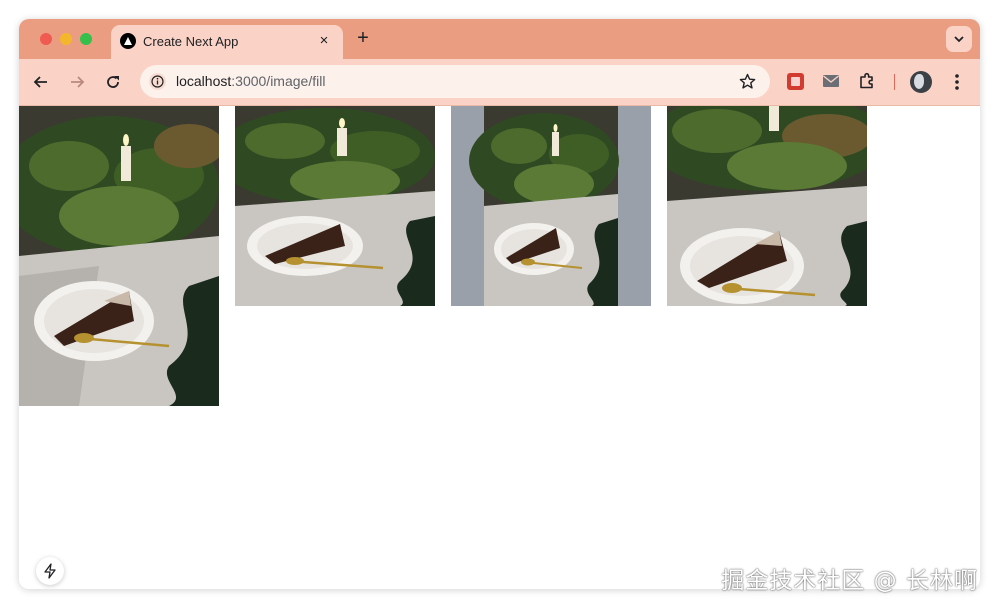  What do you see at coordinates (191, 41) in the screenshot?
I see `tab-title: Create Next App` at bounding box center [191, 41].